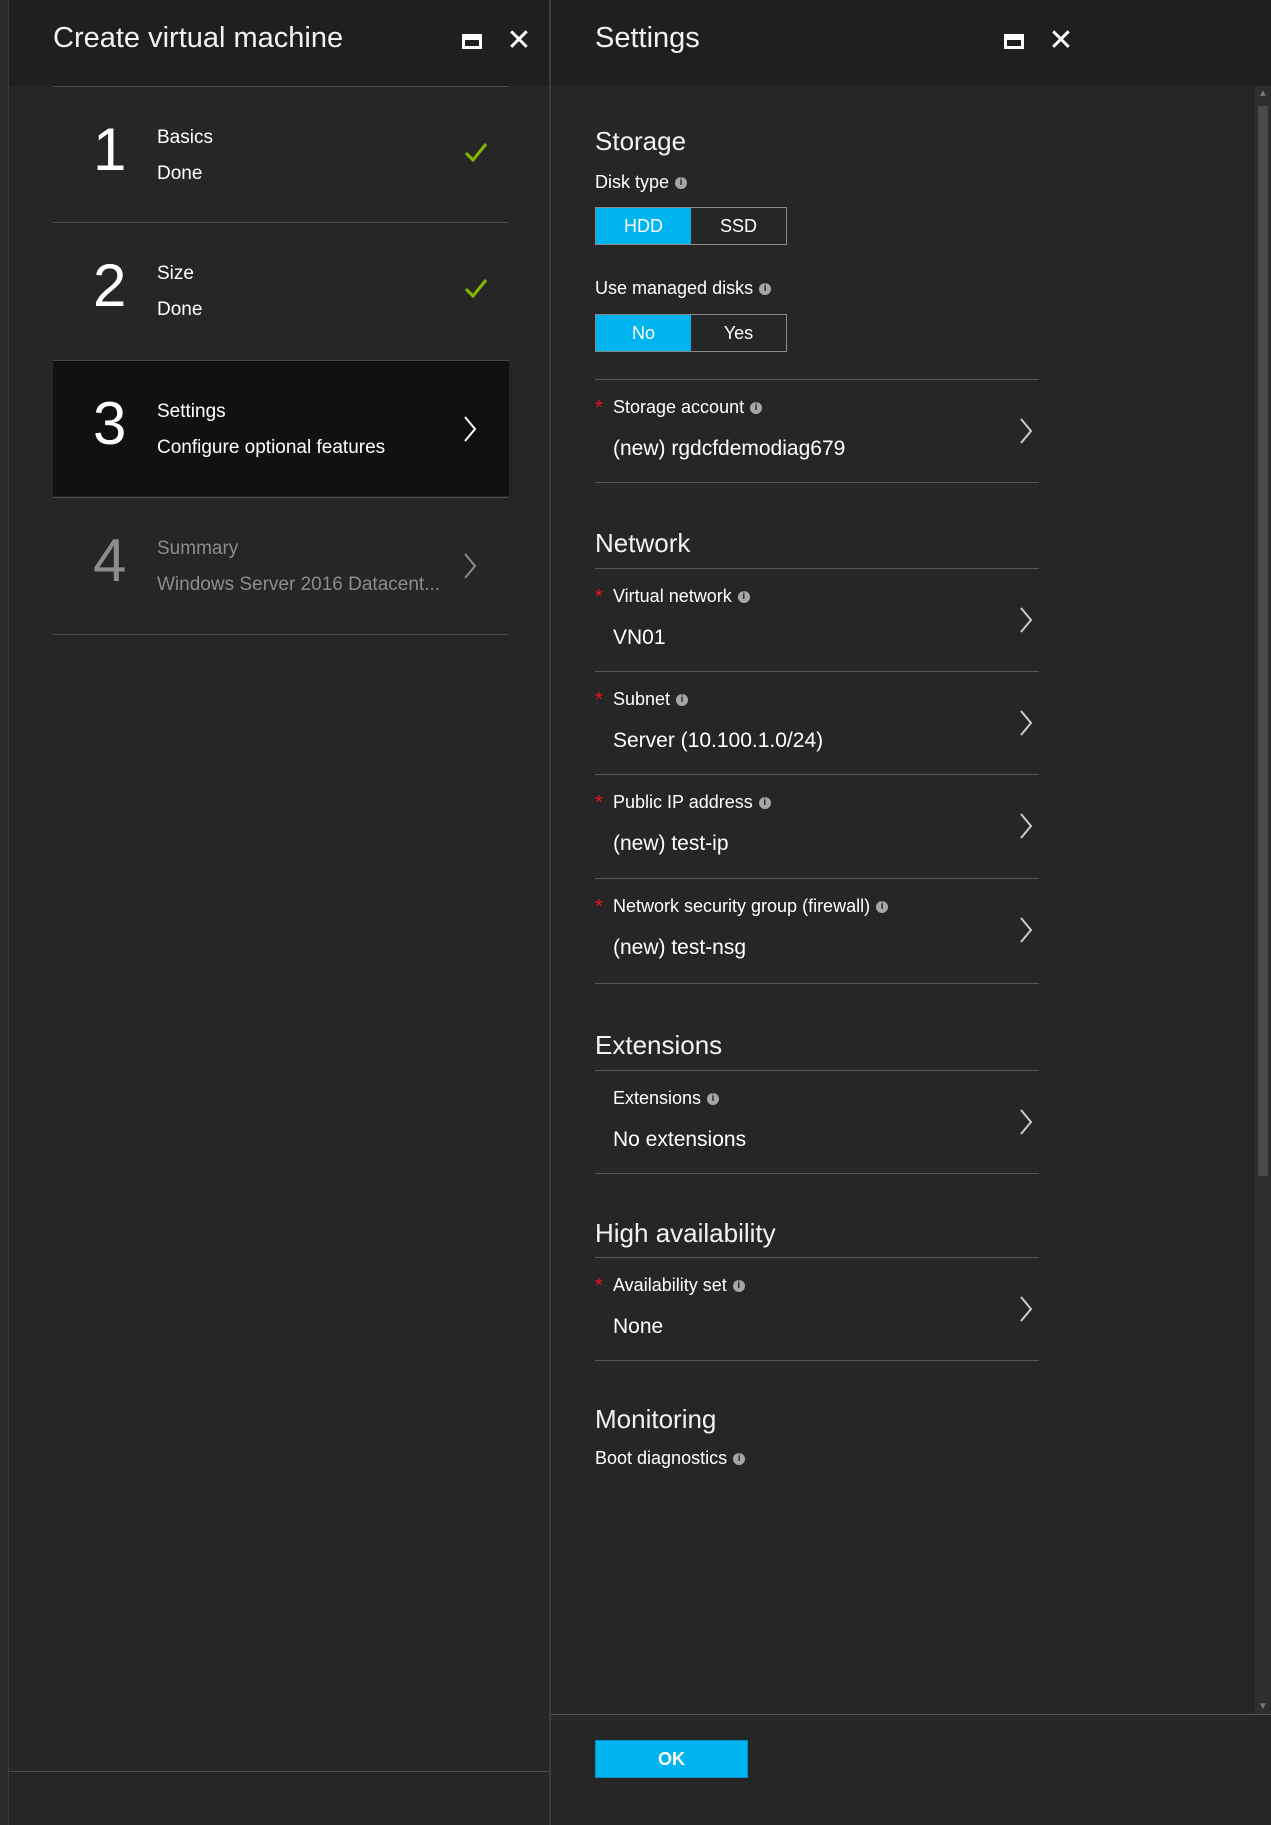 The height and width of the screenshot is (1825, 1271). What do you see at coordinates (110, 149) in the screenshot?
I see `step-number: 1` at bounding box center [110, 149].